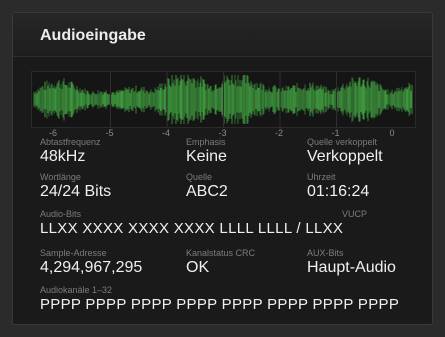 The width and height of the screenshot is (445, 337). Describe the element at coordinates (166, 133) in the screenshot. I see `scale-tick-label: -4` at that location.